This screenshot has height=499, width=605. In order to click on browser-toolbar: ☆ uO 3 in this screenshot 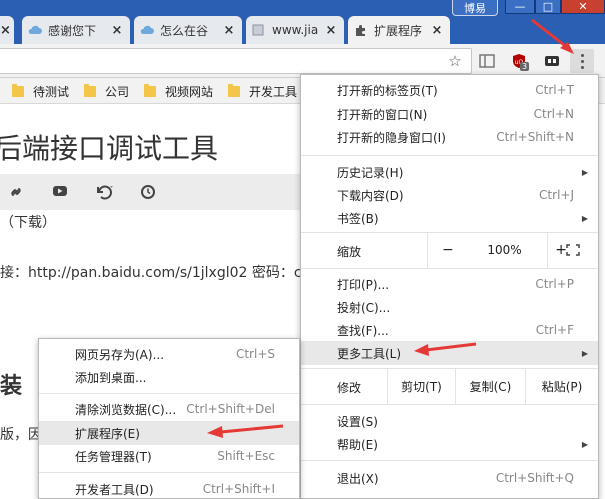, I will do `click(302, 61)`.